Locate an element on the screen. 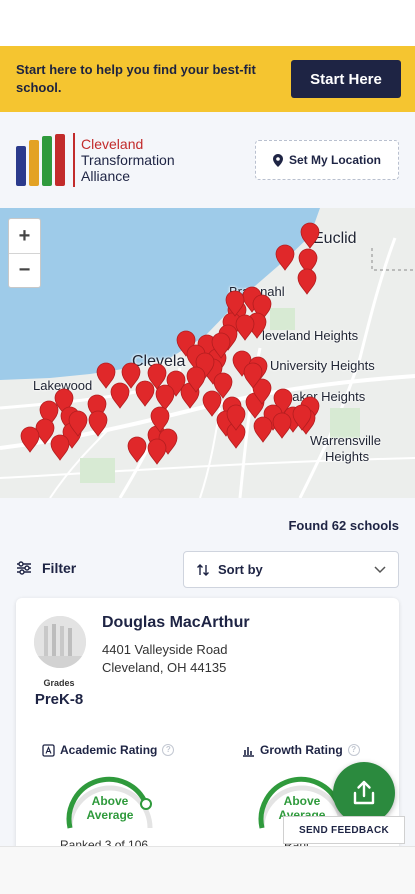  growth-rating-title: Growth Rating ? is located at coordinates (301, 750).